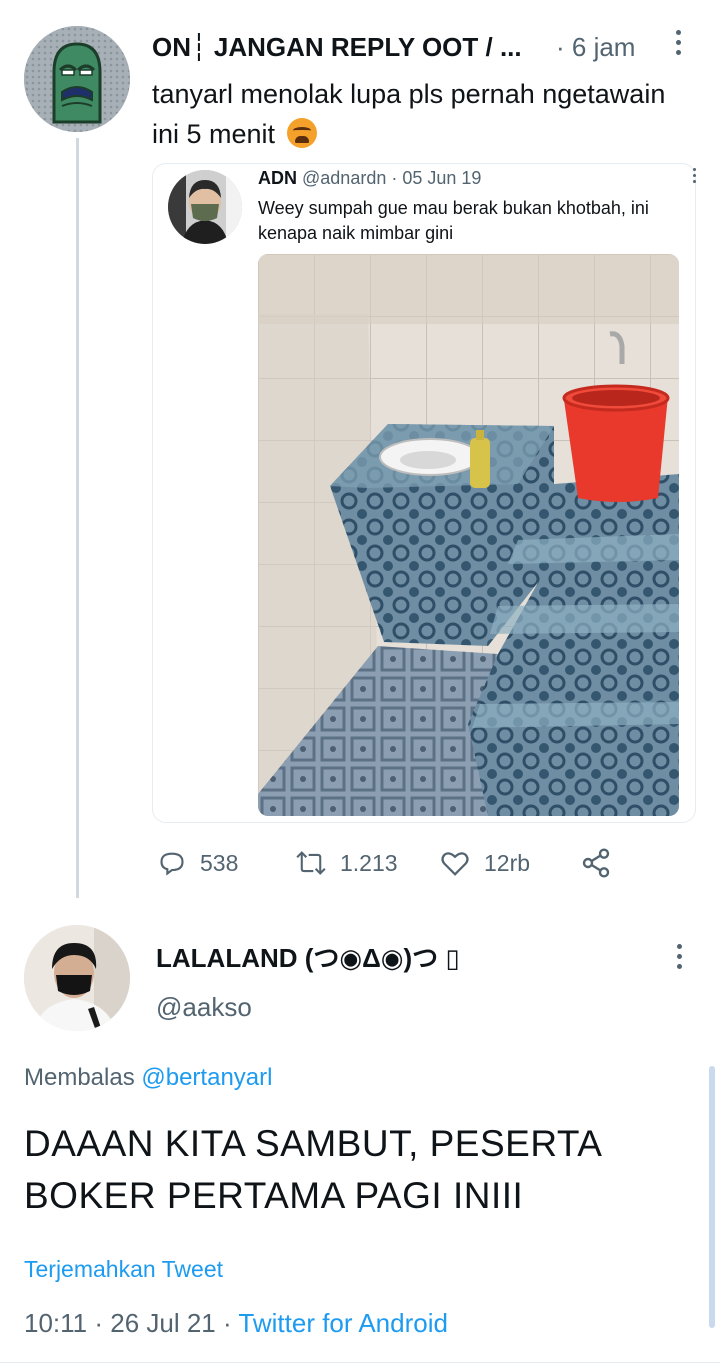 This screenshot has height=1368, width=720. Describe the element at coordinates (679, 959) in the screenshot. I see `reply-more-options-icon` at that location.